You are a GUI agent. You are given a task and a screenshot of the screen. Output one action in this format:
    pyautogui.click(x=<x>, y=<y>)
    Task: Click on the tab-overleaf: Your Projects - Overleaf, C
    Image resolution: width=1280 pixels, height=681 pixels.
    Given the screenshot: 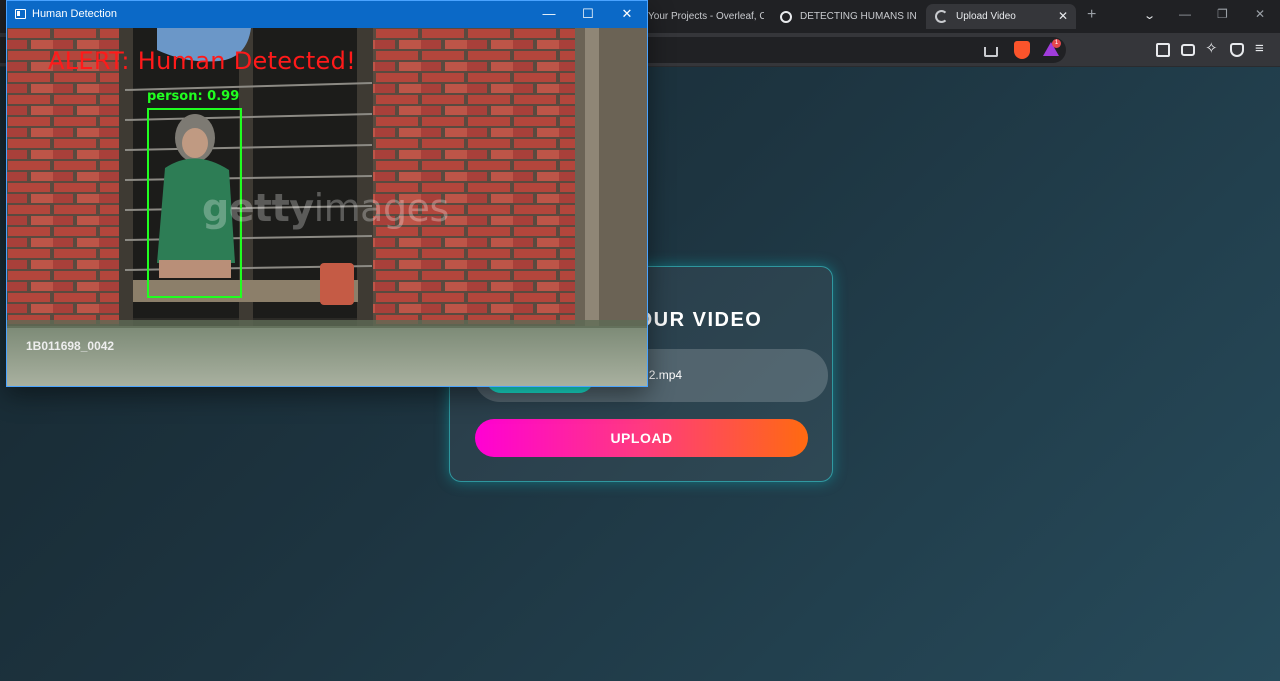 What is the action you would take?
    pyautogui.click(x=706, y=16)
    